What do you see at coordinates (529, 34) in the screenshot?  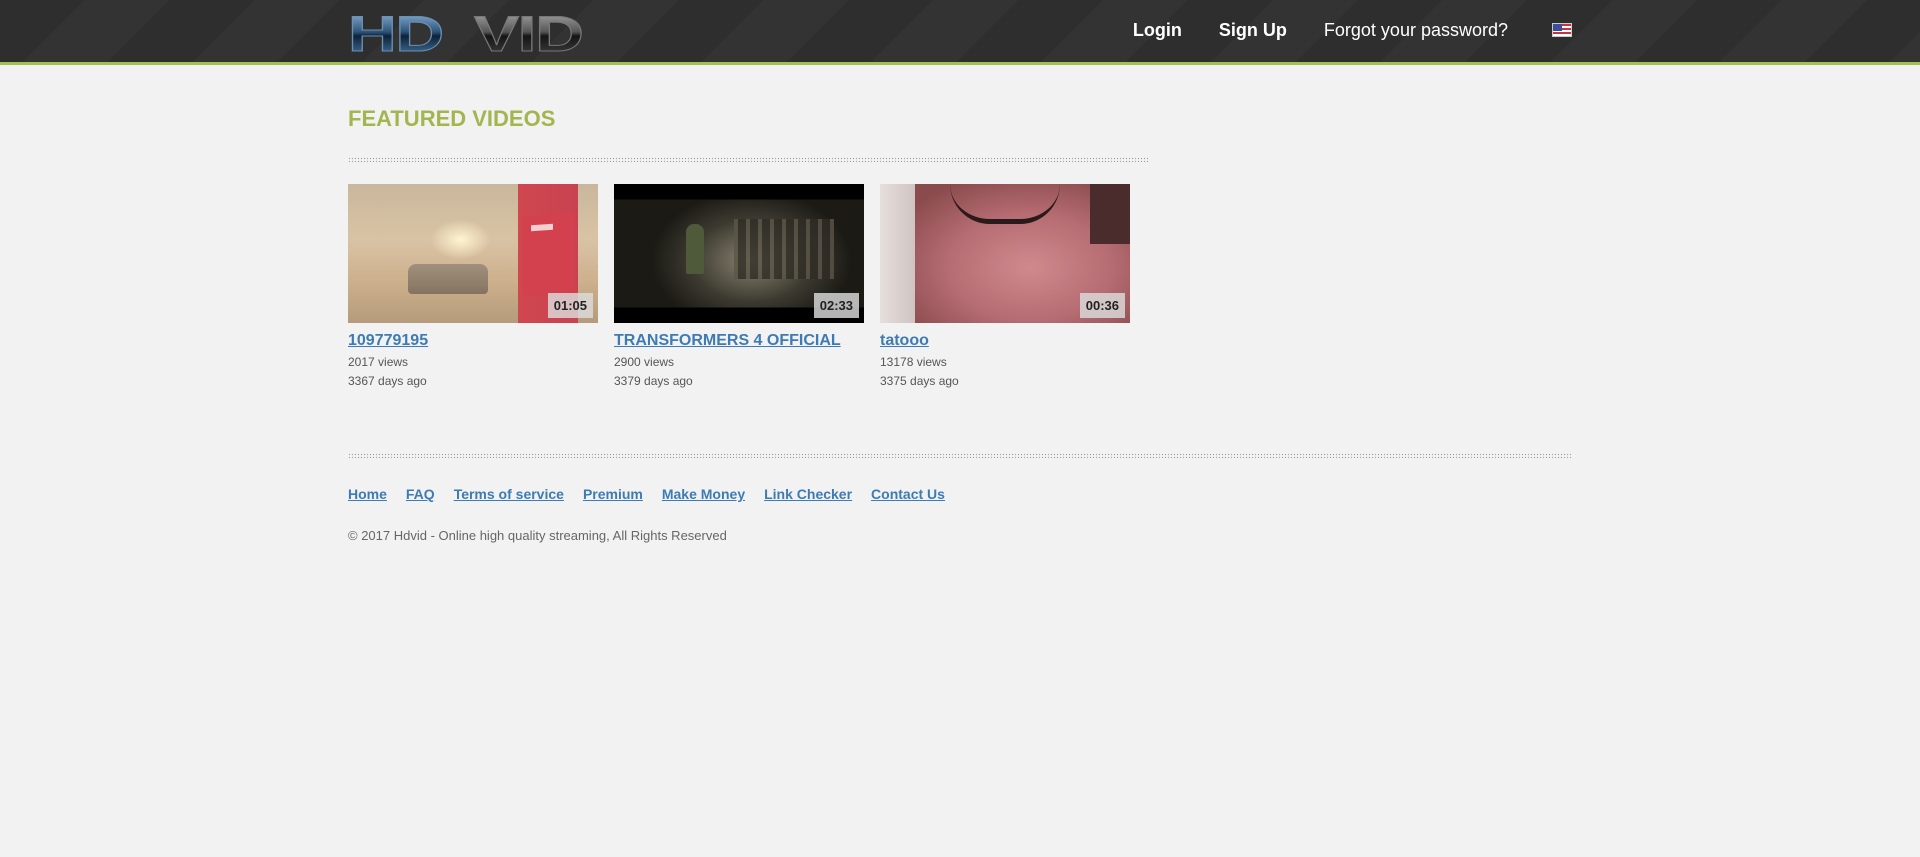 I see `logo-text-vid: VID` at bounding box center [529, 34].